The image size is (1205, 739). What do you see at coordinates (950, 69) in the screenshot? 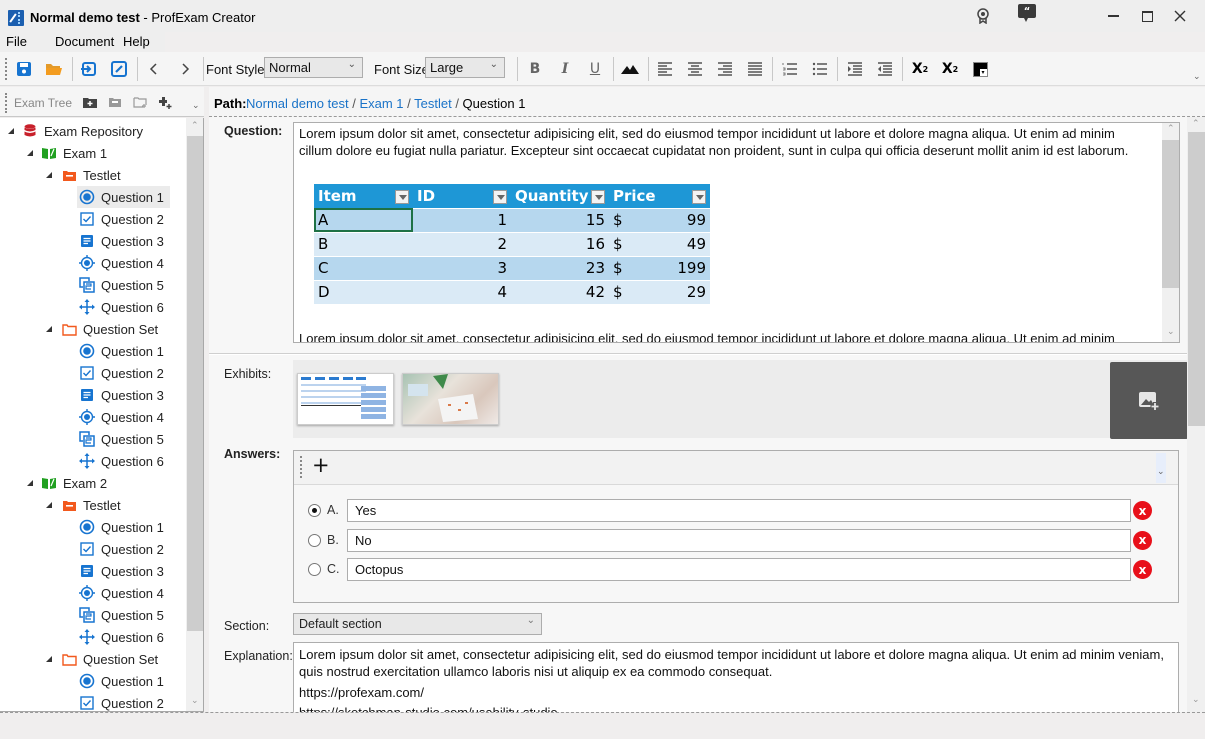
I see `superscript-button: X2` at bounding box center [950, 69].